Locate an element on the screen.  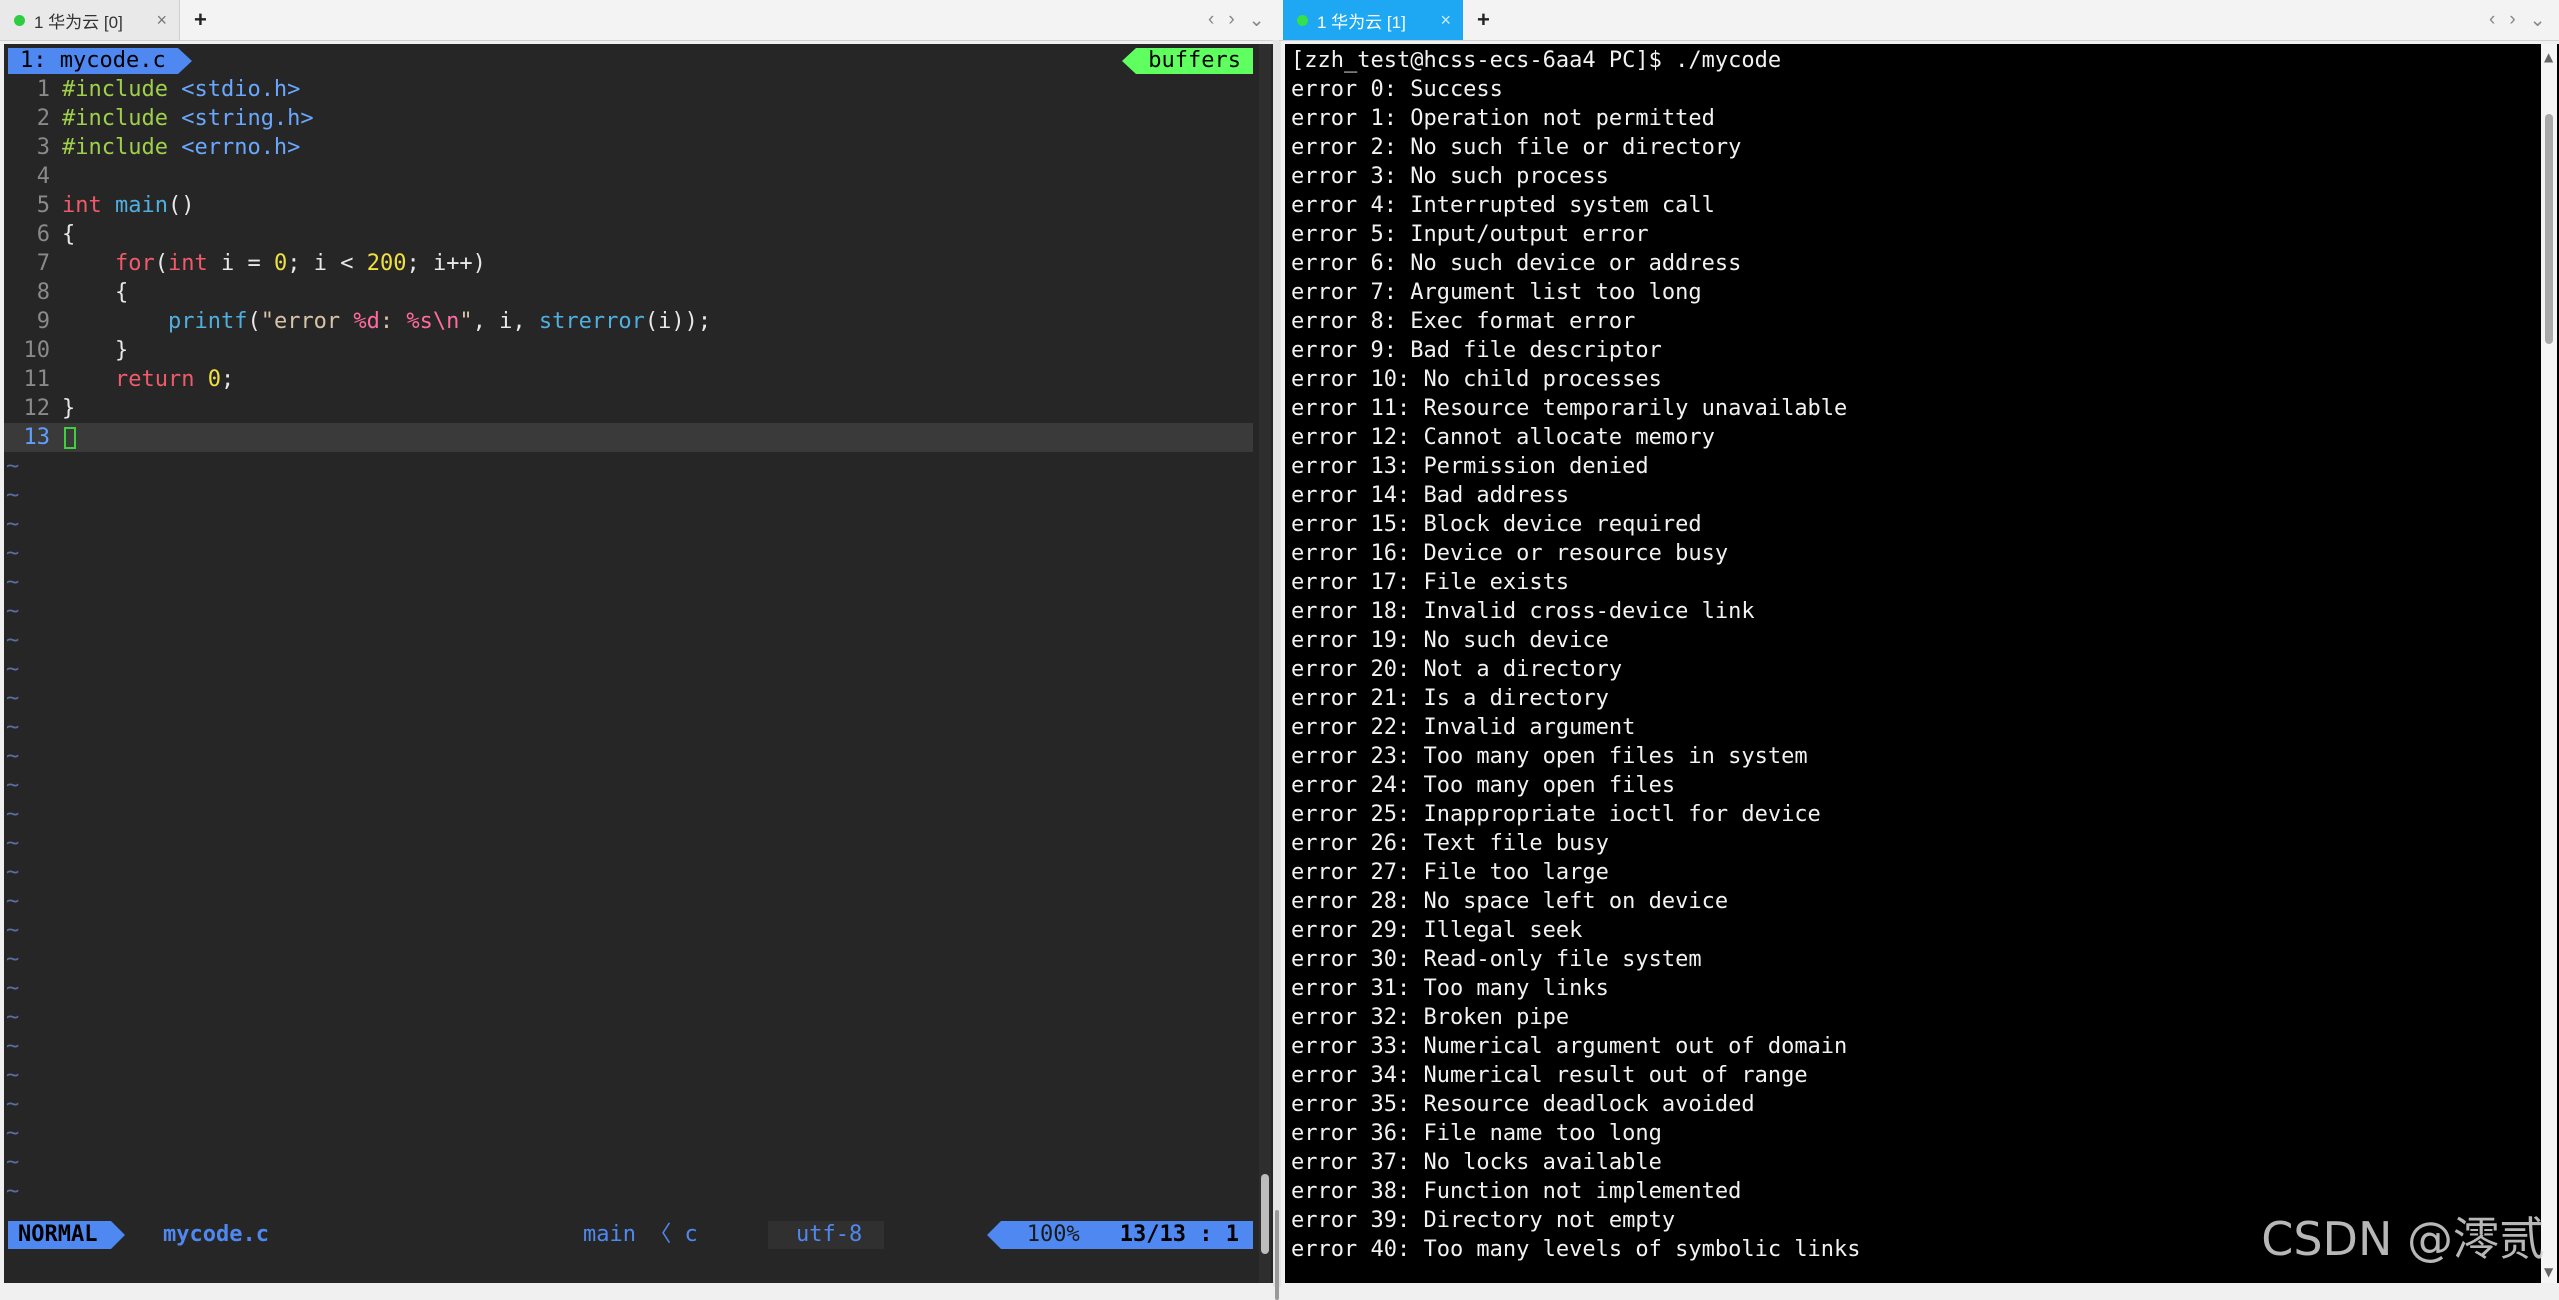
output-line: error 10: No child processes is located at coordinates (1476, 379).